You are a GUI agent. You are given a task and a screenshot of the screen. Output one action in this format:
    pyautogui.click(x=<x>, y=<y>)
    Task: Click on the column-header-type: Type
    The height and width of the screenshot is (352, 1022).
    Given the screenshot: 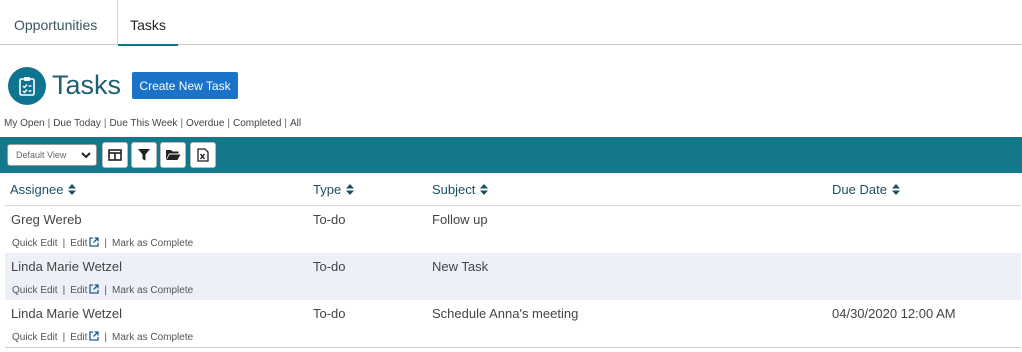 What is the action you would take?
    pyautogui.click(x=334, y=189)
    